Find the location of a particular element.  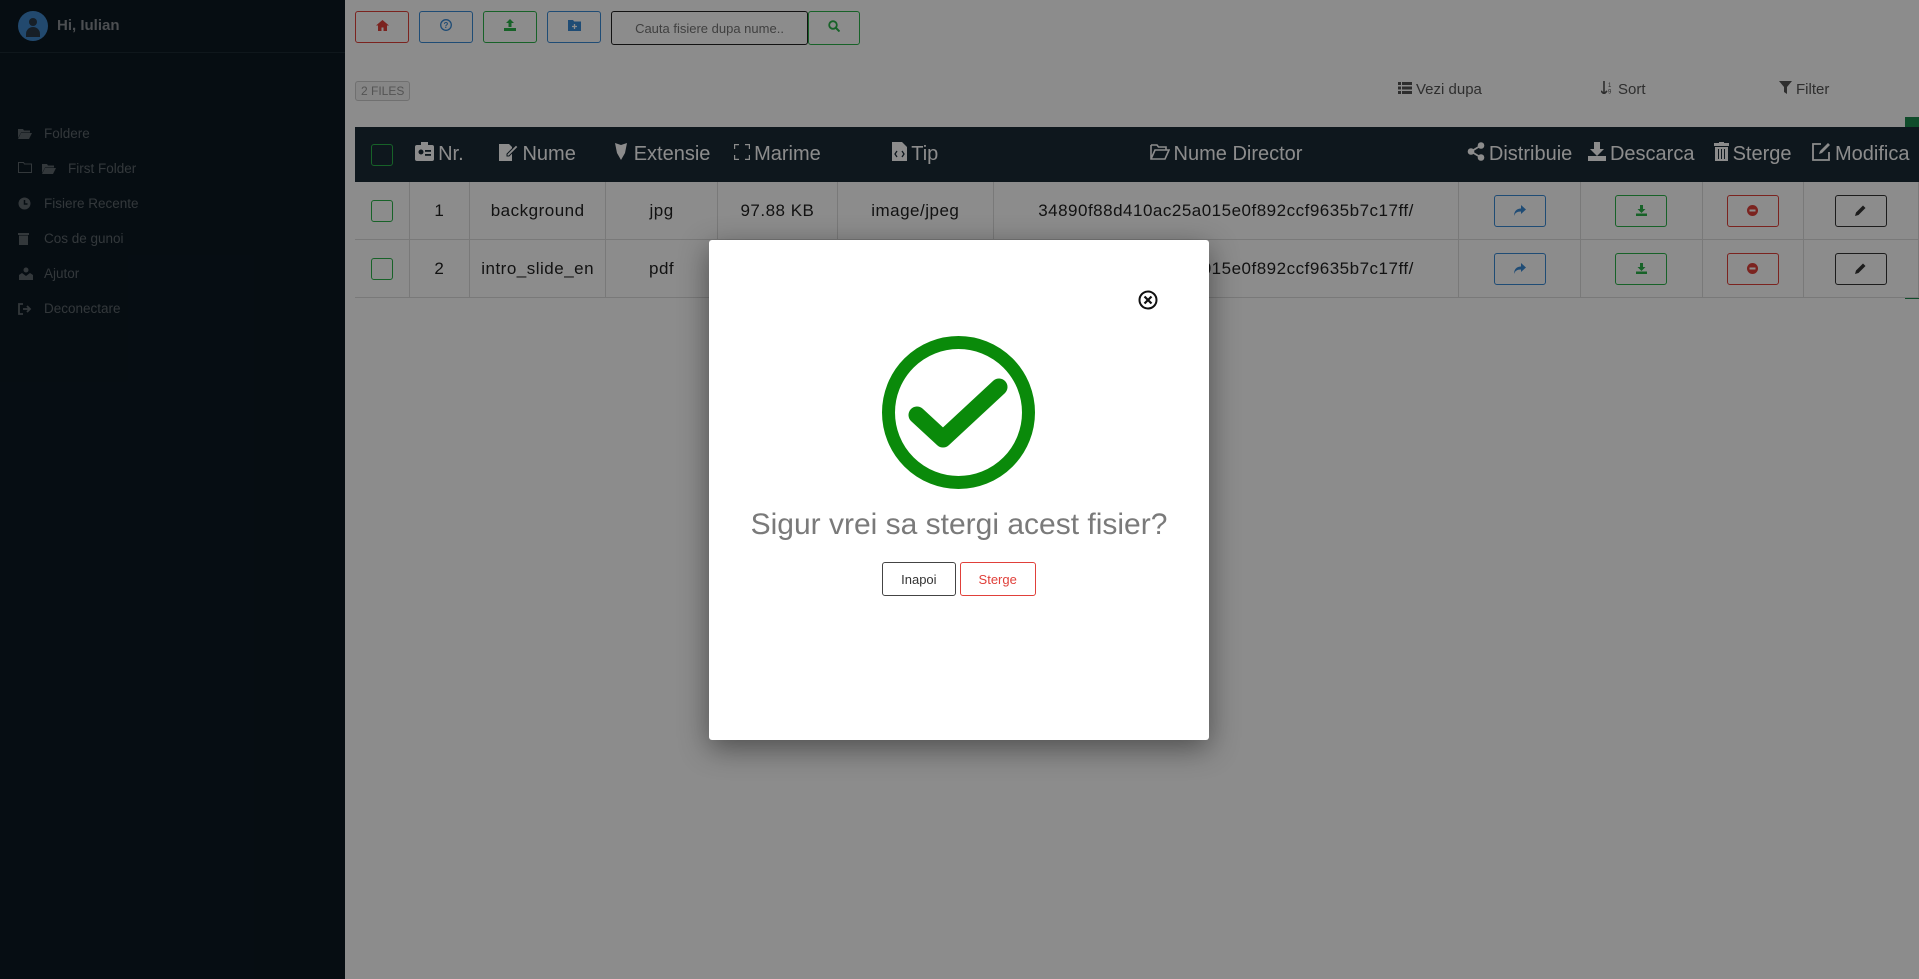

check-circle-icon is located at coordinates (958, 412).